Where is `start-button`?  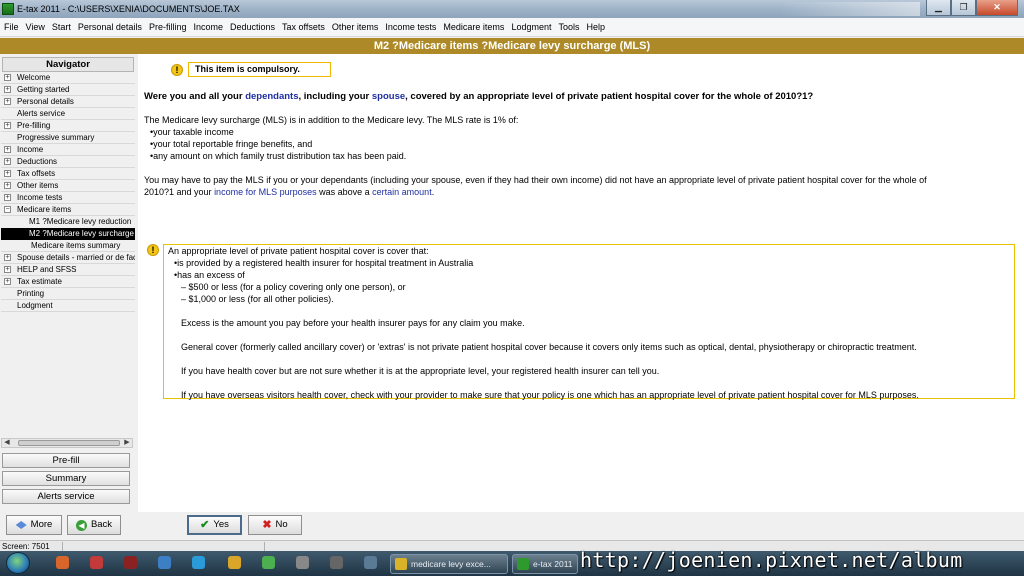 start-button is located at coordinates (18, 563).